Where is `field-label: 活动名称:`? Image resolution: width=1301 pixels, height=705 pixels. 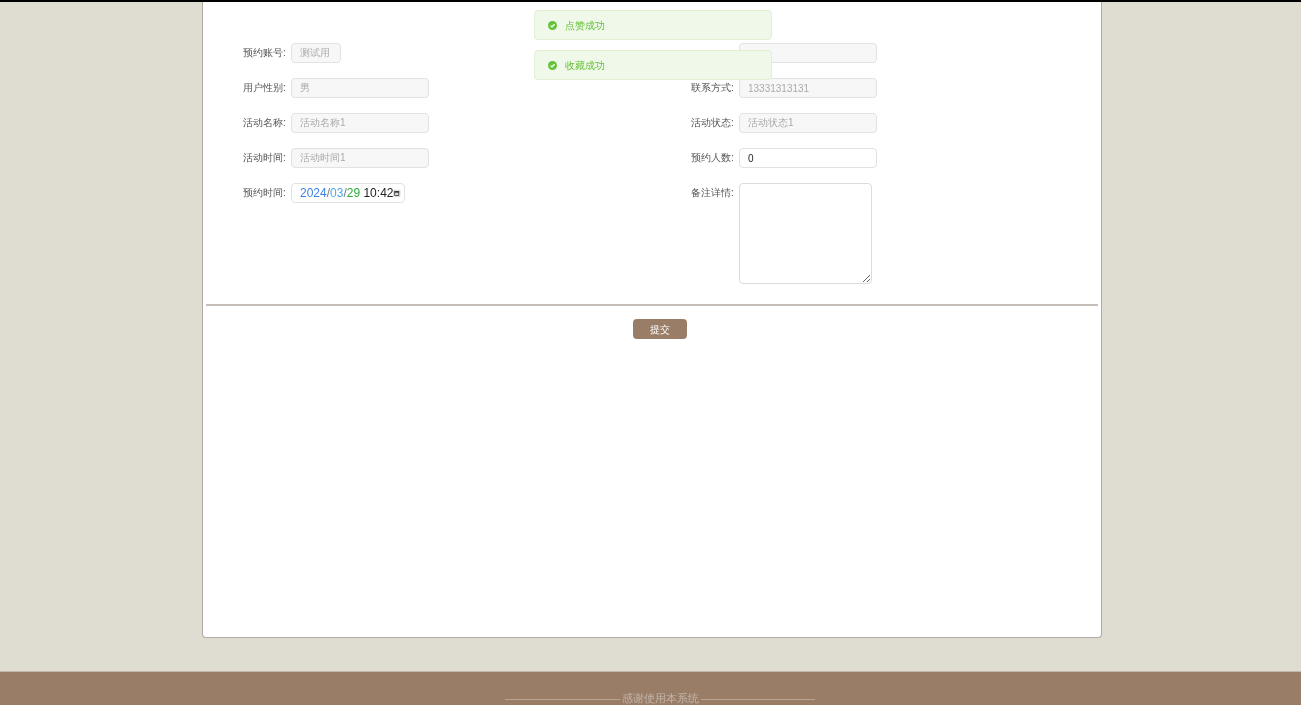
field-label: 活动名称: is located at coordinates (265, 123).